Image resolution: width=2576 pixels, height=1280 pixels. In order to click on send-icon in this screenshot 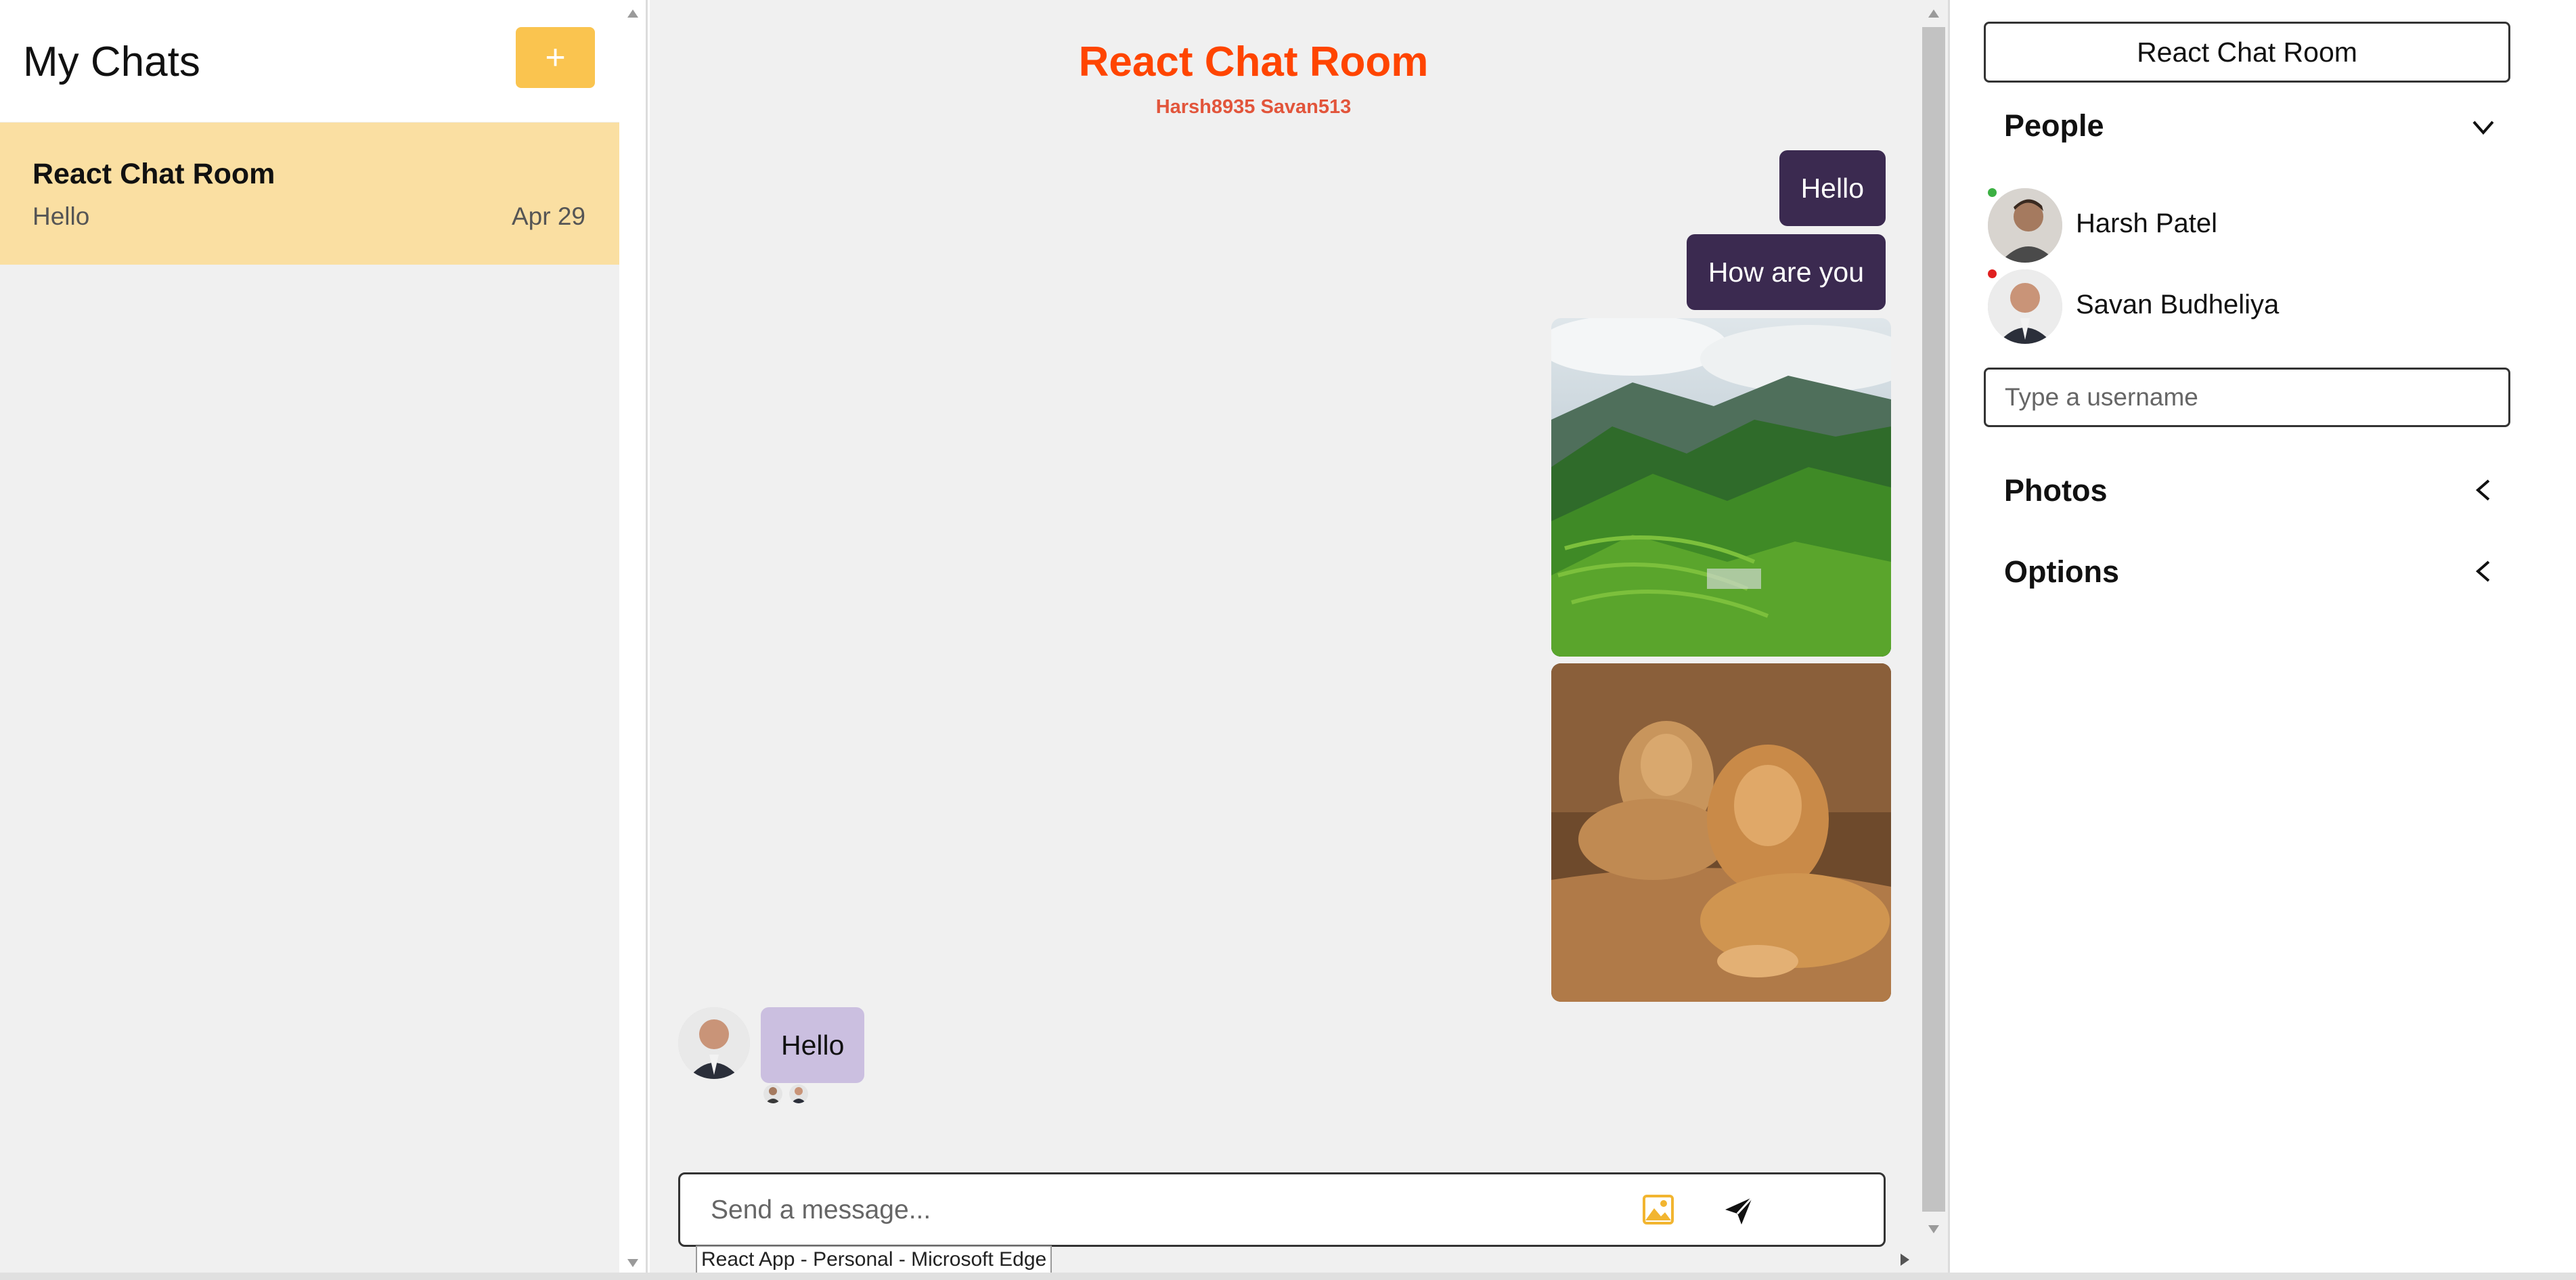, I will do `click(1739, 1211)`.